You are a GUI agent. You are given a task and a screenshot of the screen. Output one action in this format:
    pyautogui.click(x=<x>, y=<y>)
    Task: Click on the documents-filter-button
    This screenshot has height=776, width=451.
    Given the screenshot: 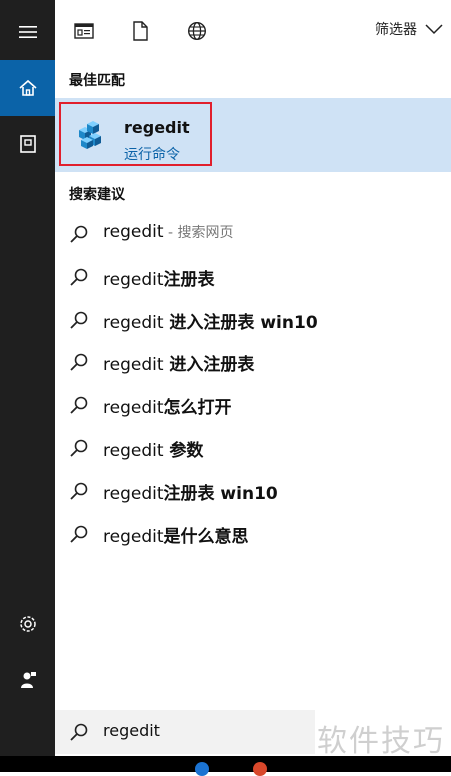 What is the action you would take?
    pyautogui.click(x=140, y=31)
    